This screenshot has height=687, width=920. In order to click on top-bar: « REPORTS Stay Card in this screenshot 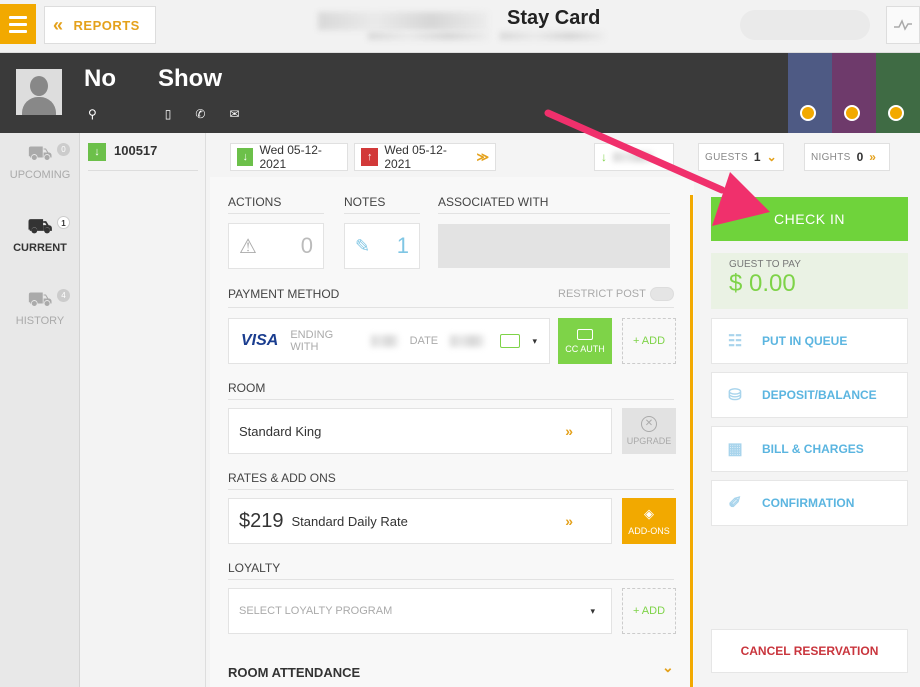, I will do `click(460, 26)`.